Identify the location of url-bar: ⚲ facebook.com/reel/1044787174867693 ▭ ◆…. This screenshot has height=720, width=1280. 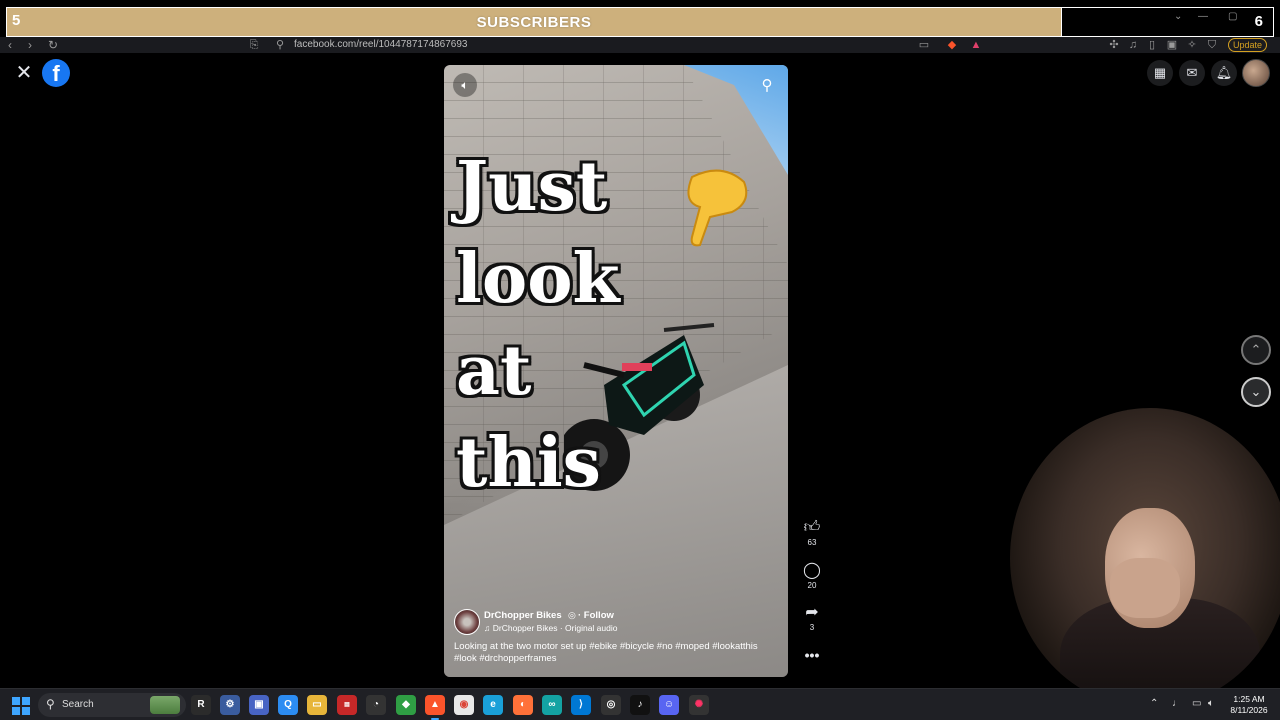
(630, 45).